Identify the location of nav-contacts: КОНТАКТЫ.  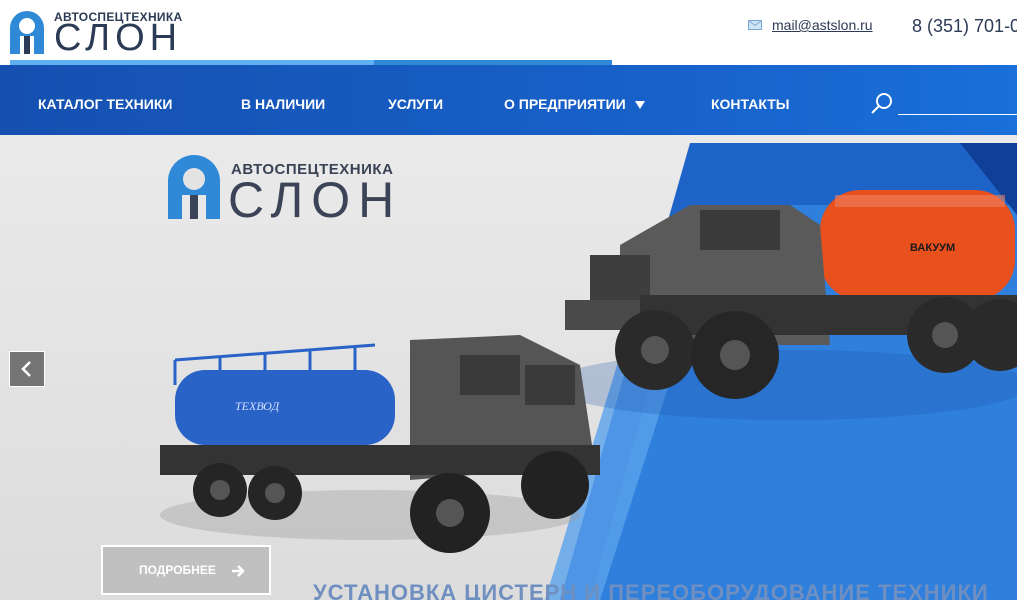
(750, 104).